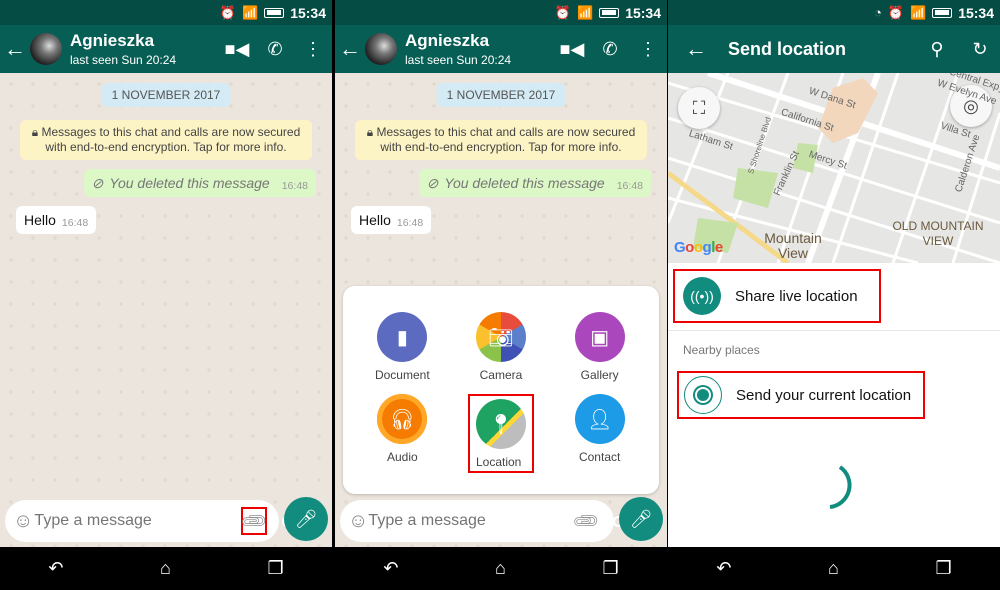  What do you see at coordinates (834, 12) in the screenshot?
I see `status-bar: ◔ ⏰ 📶 15:34` at bounding box center [834, 12].